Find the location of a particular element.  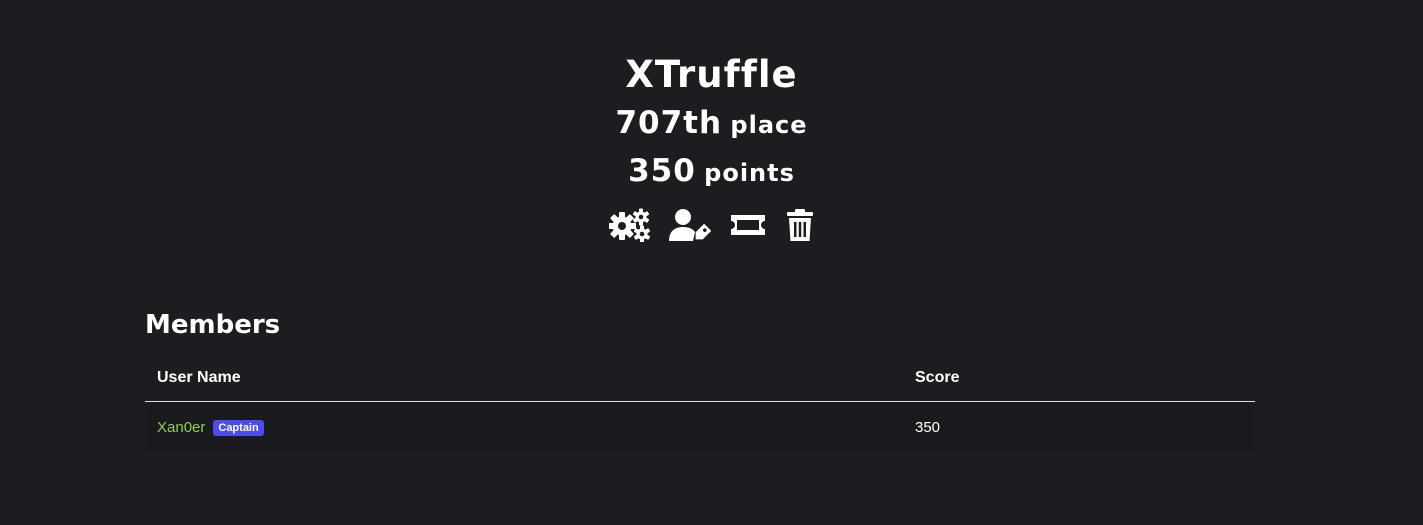

gears-icon is located at coordinates (629, 225).